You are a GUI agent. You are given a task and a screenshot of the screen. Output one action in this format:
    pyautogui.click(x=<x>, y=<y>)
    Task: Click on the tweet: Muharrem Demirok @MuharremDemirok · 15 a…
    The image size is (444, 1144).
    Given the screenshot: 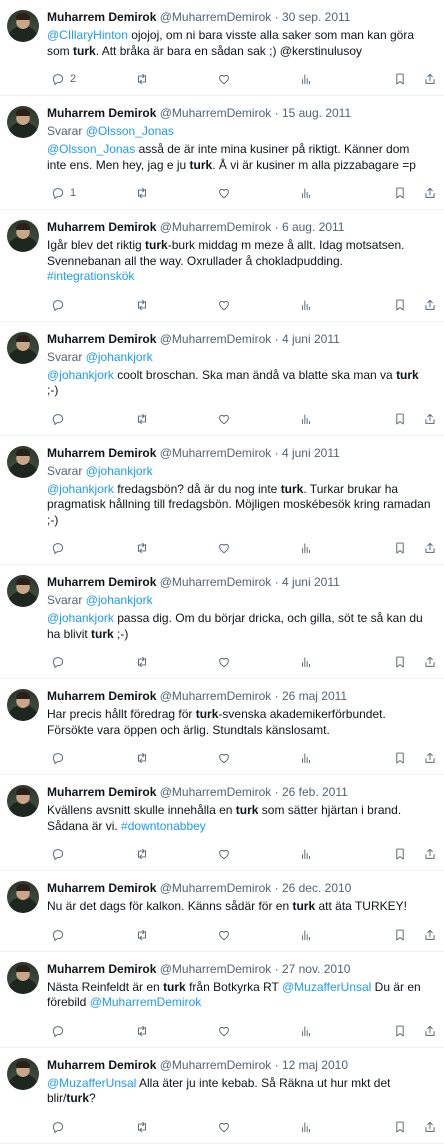 What is the action you would take?
    pyautogui.click(x=222, y=153)
    